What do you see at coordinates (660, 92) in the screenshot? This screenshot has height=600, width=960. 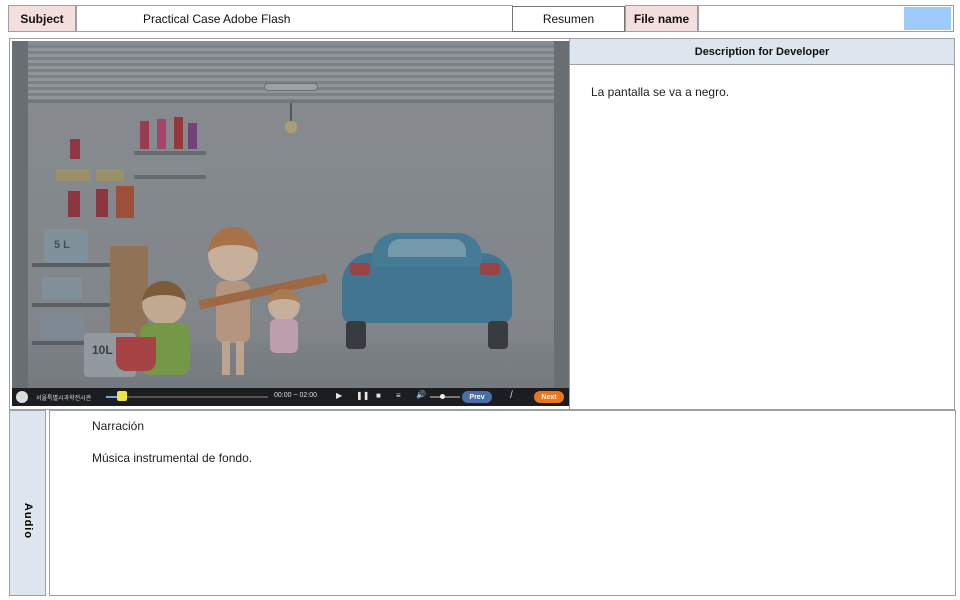 I see `developer-description: La pantalla se va a negro.` at bounding box center [660, 92].